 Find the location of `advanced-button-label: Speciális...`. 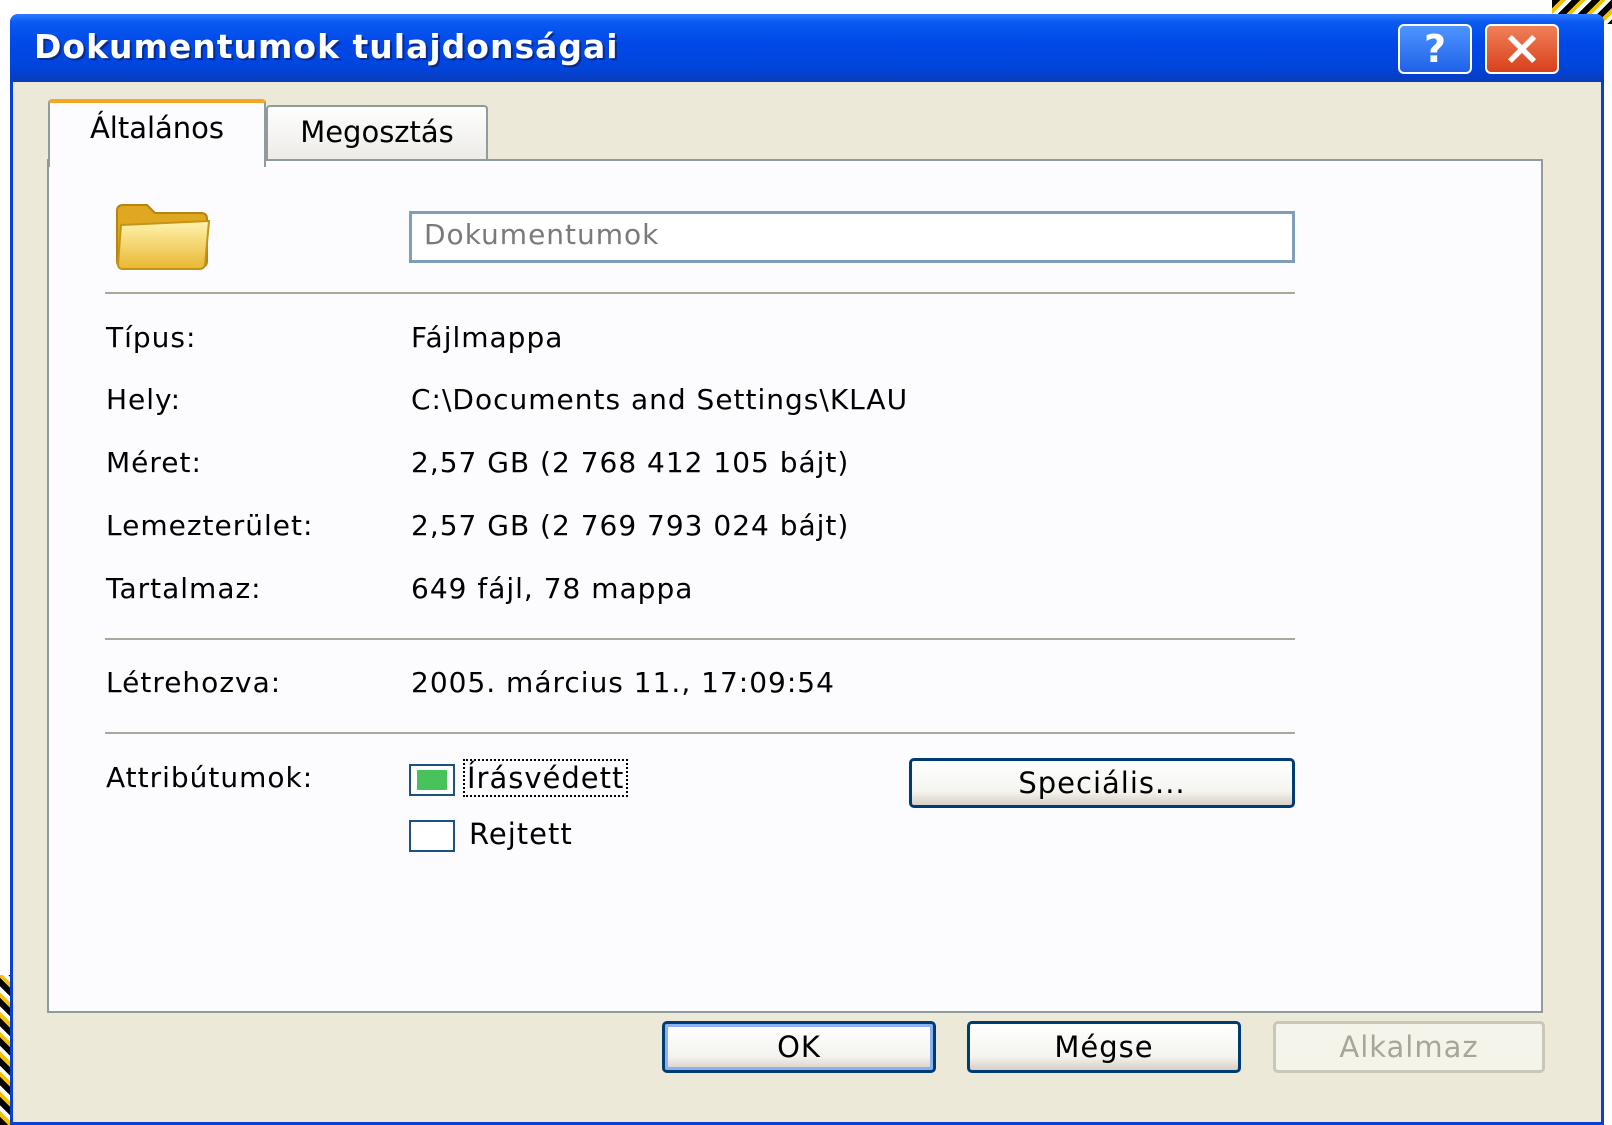

advanced-button-label: Speciális... is located at coordinates (1102, 783).